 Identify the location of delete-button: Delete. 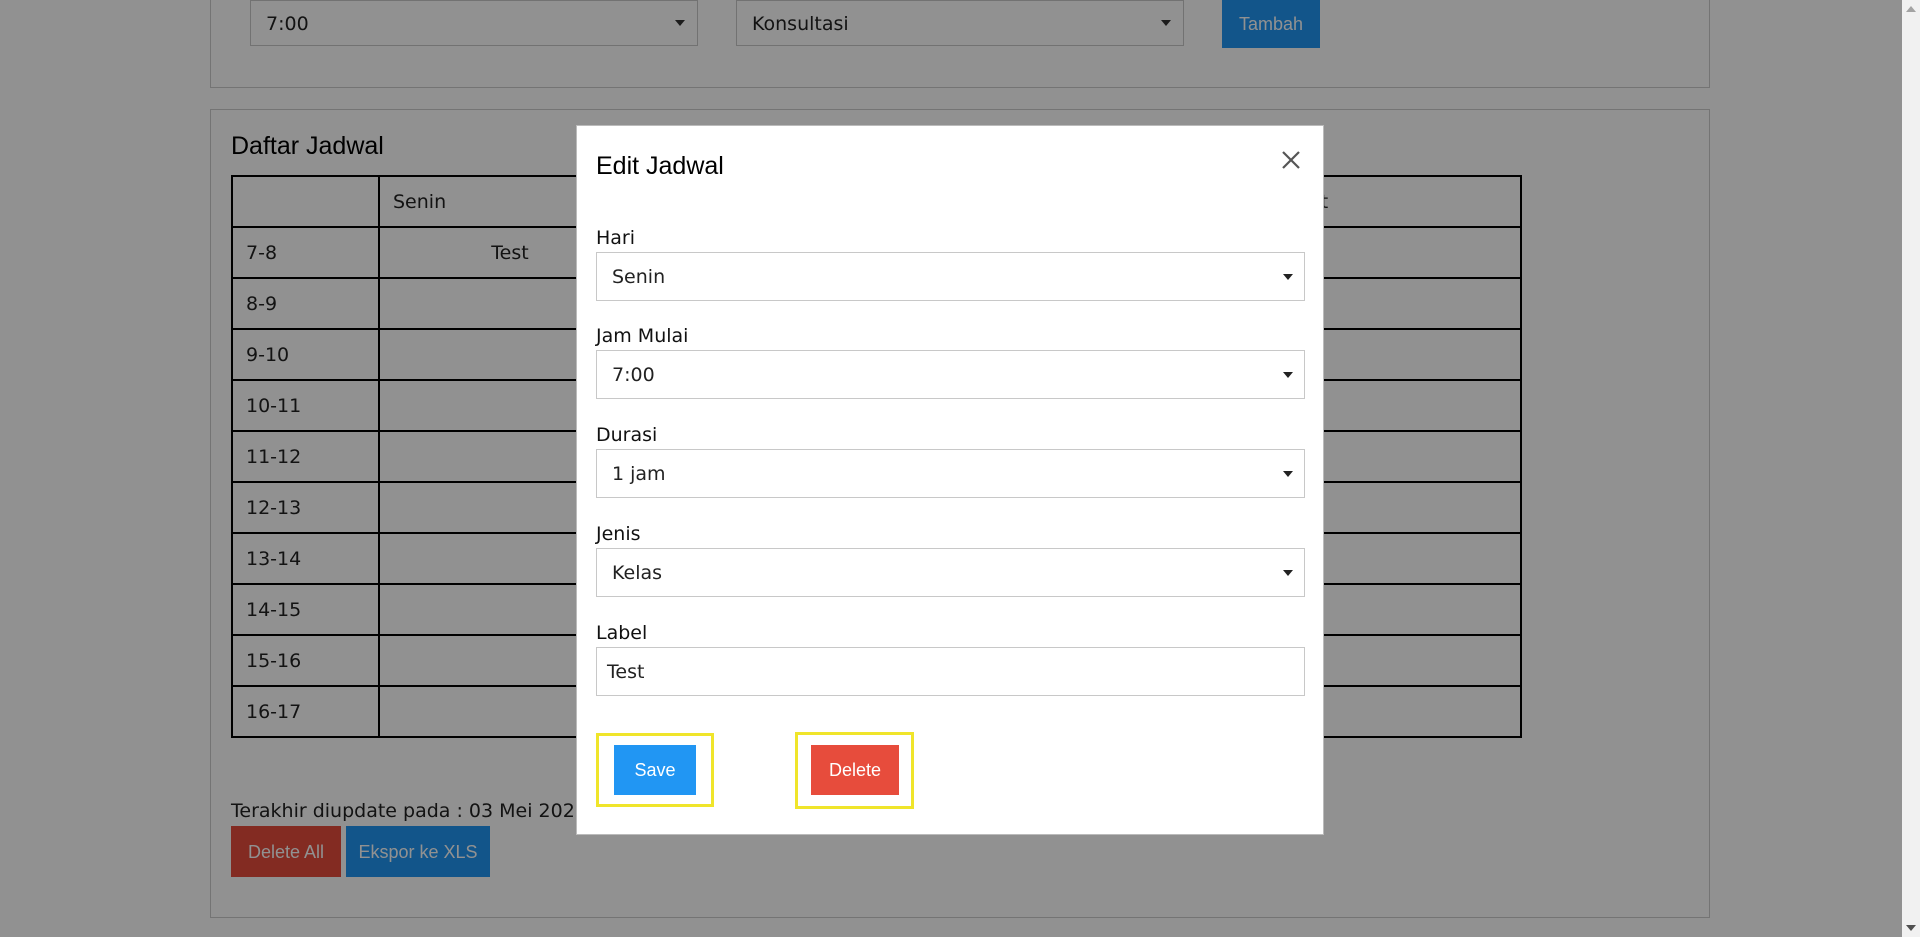
(855, 770).